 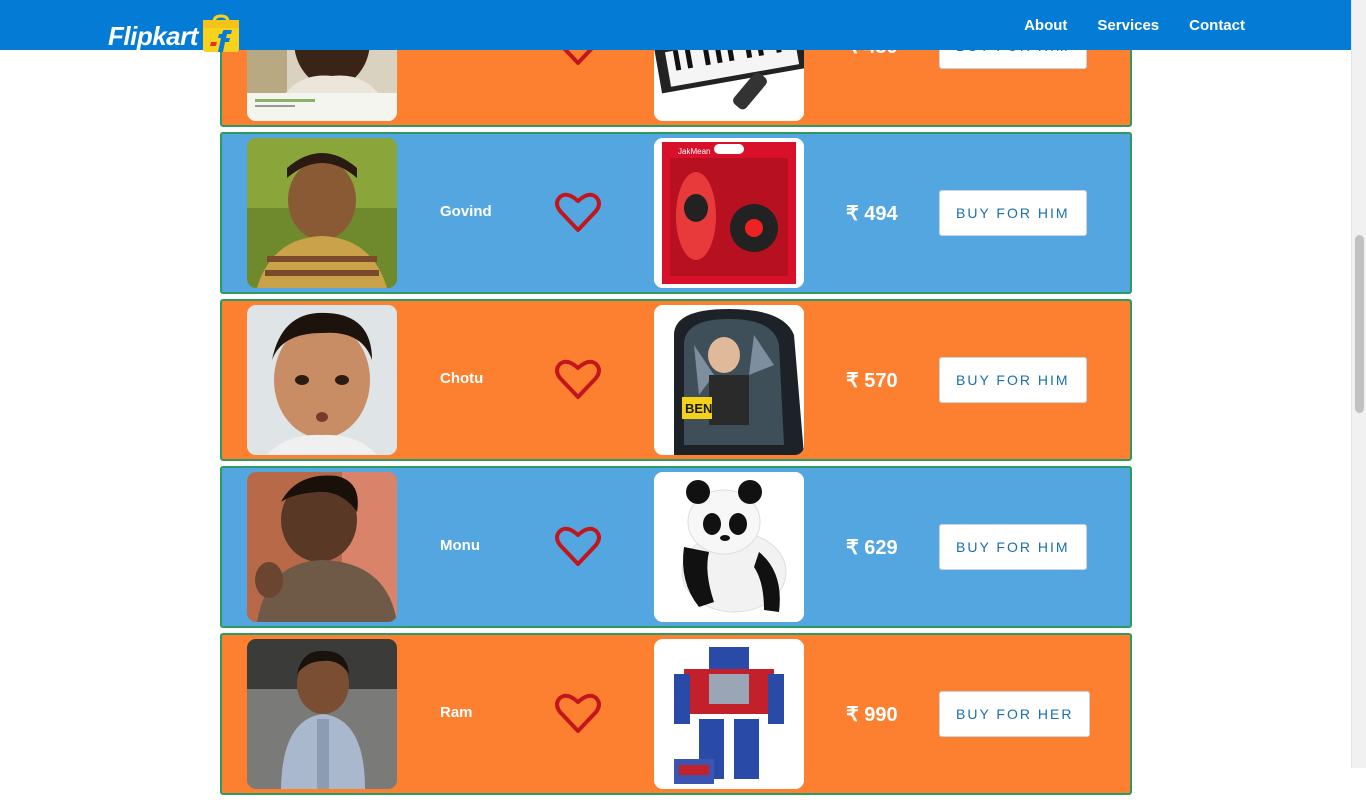 I want to click on nav-contact: Contact, so click(x=1217, y=25).